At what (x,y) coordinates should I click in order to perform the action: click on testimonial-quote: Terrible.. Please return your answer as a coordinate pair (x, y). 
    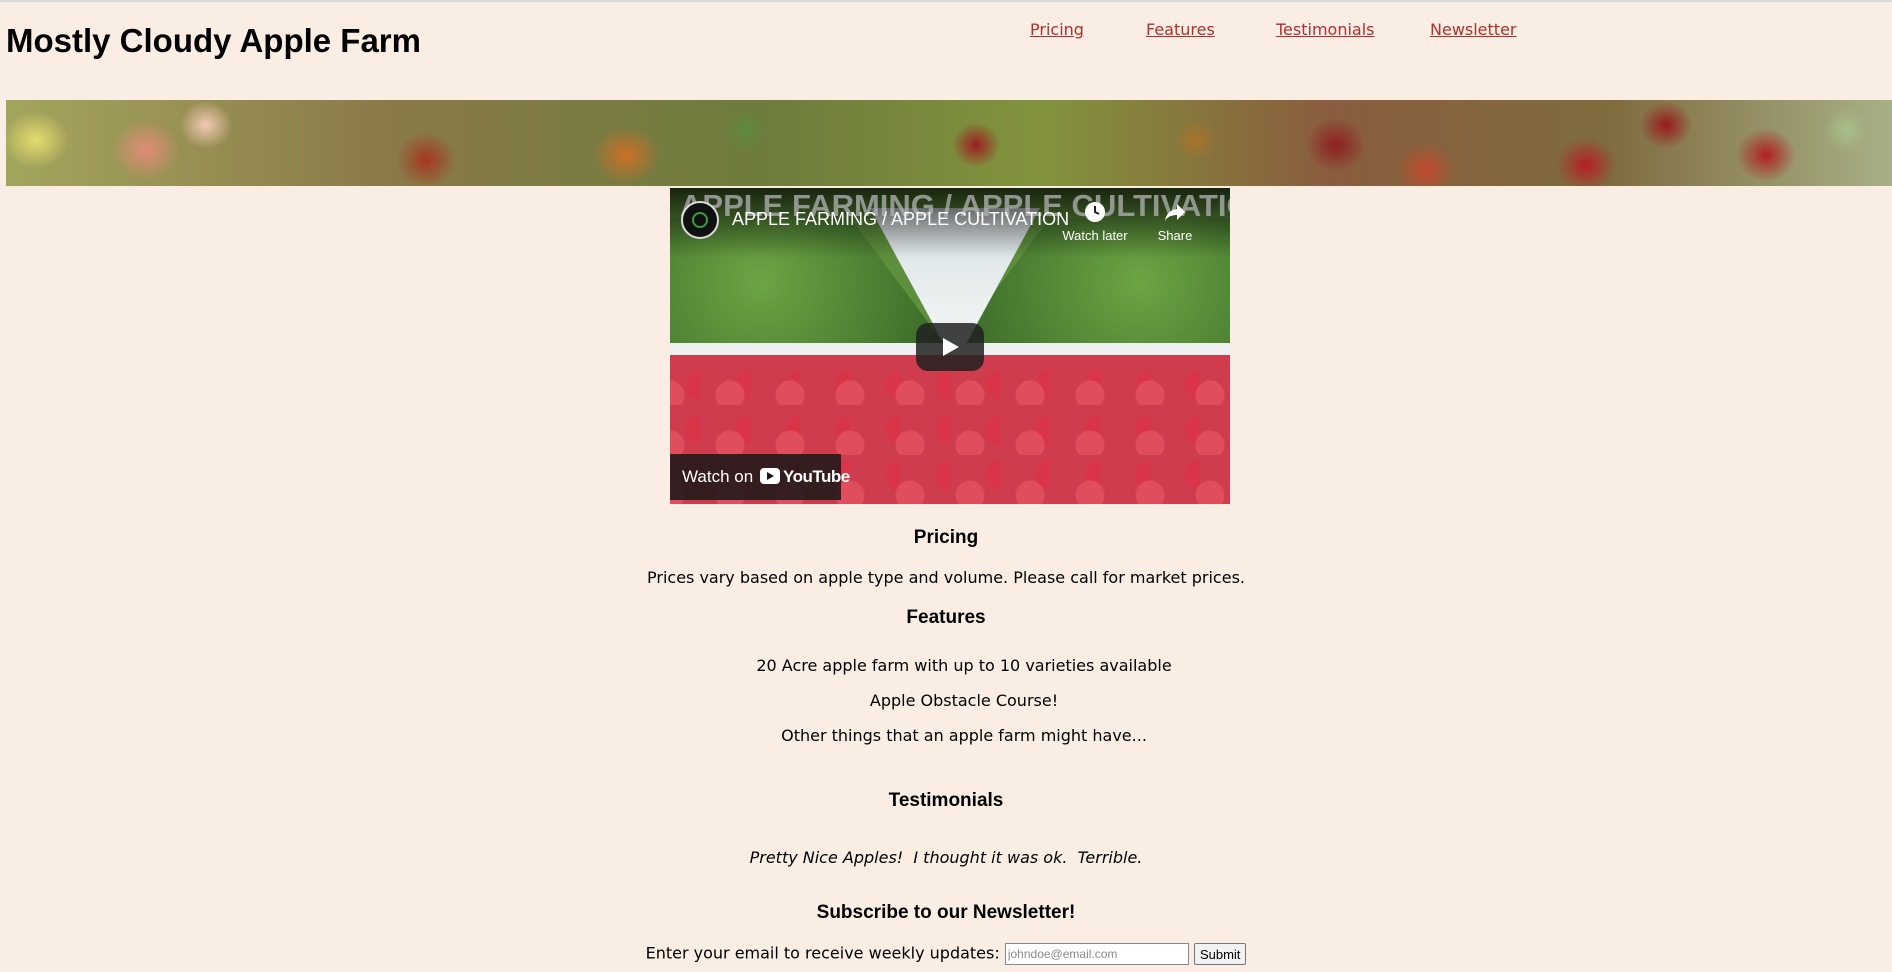
    Looking at the image, I should click on (1110, 857).